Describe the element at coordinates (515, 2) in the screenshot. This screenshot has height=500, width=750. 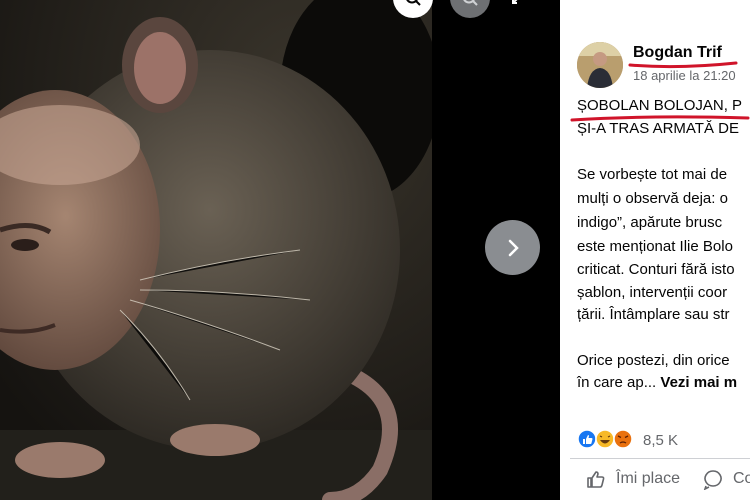
I see `expand-icon` at that location.